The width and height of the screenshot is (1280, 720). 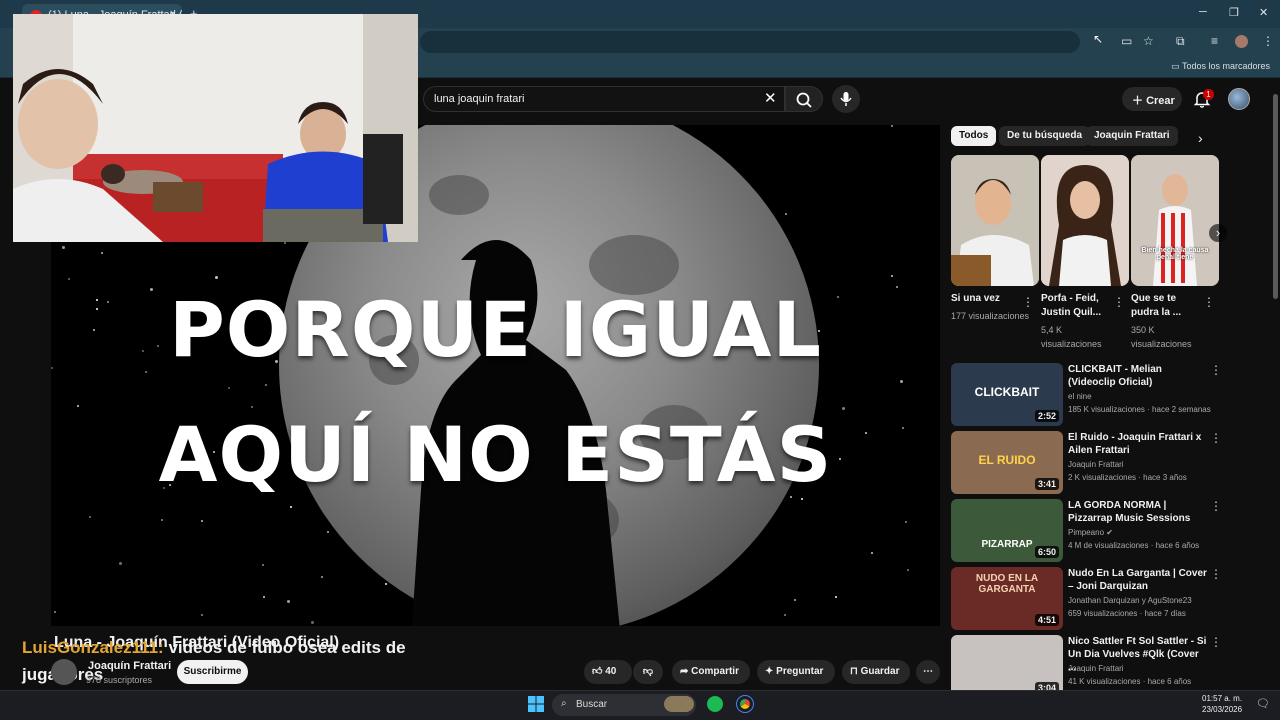 I want to click on share-icon: ➦, so click(x=686, y=671).